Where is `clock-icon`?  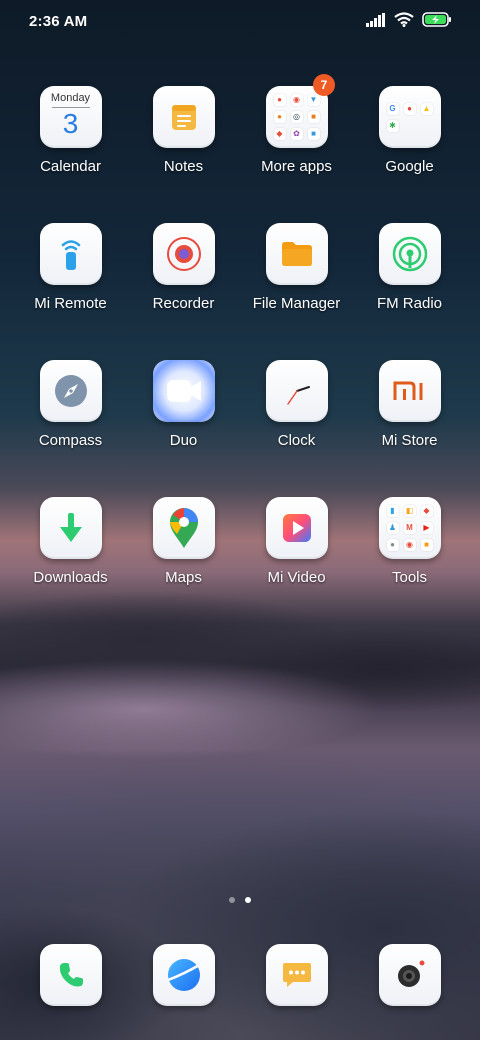 clock-icon is located at coordinates (296, 391).